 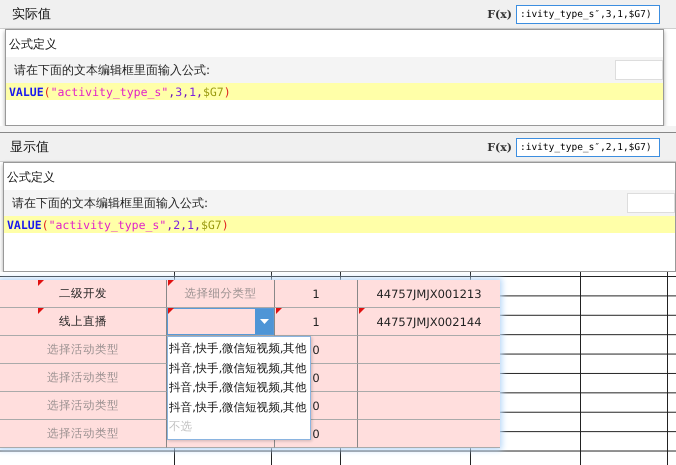 I want to click on formula-editor: VALUE("activity_type_s",3,1,$G7), so click(x=334, y=91).